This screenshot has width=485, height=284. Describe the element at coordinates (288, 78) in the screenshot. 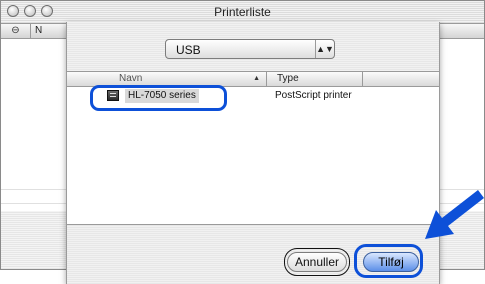

I see `column-header-type-label: Type` at that location.